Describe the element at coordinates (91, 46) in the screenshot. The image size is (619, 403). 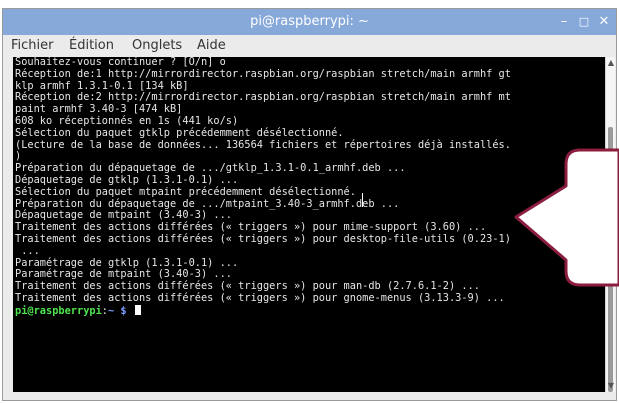
I see `menu-edition: Édition` at that location.